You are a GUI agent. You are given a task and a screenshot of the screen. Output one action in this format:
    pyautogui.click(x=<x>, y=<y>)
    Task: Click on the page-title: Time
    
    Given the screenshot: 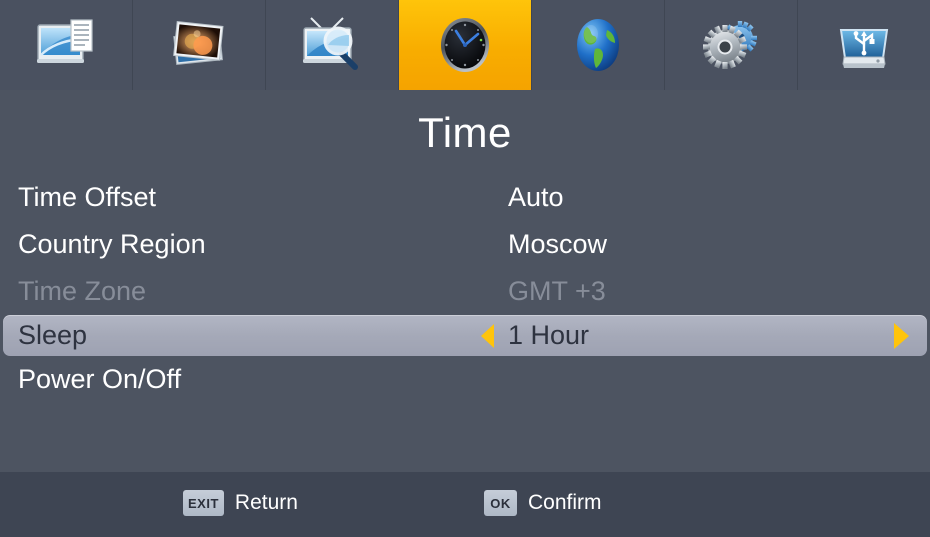 What is the action you would take?
    pyautogui.click(x=465, y=132)
    